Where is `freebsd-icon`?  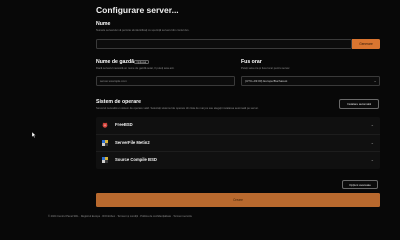 freebsd-icon is located at coordinates (105, 125).